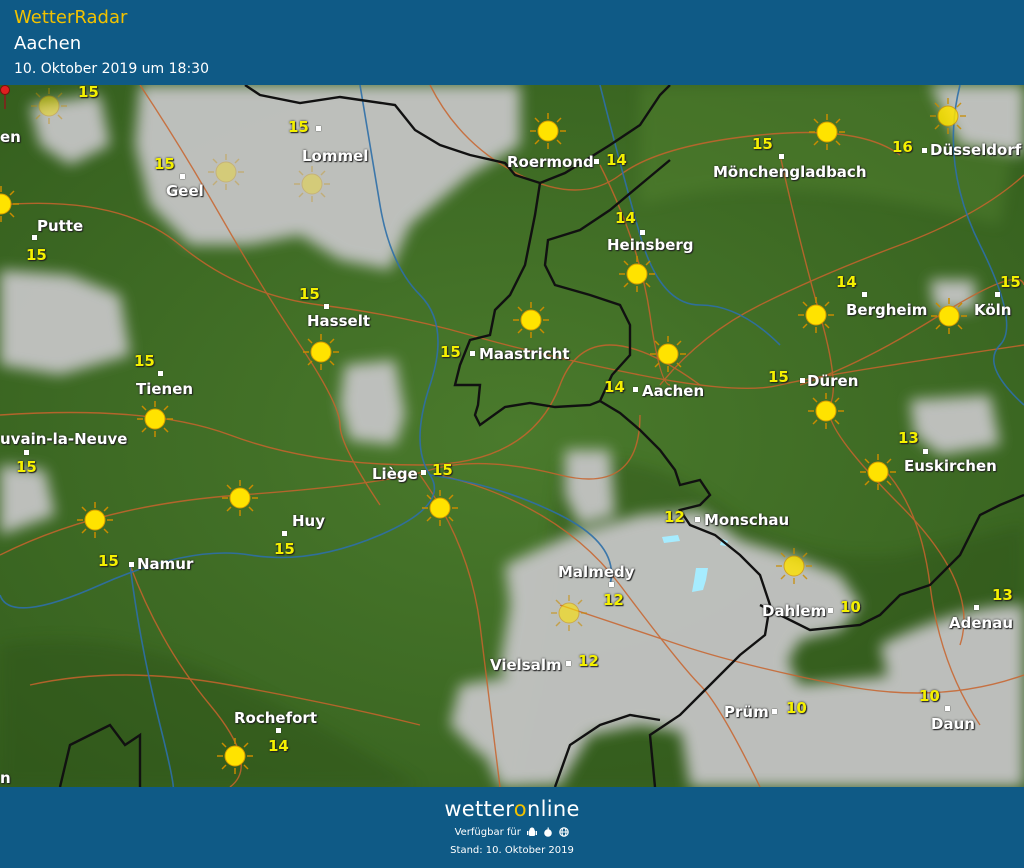  Describe the element at coordinates (673, 391) in the screenshot. I see `city-aachen: Aachen` at that location.